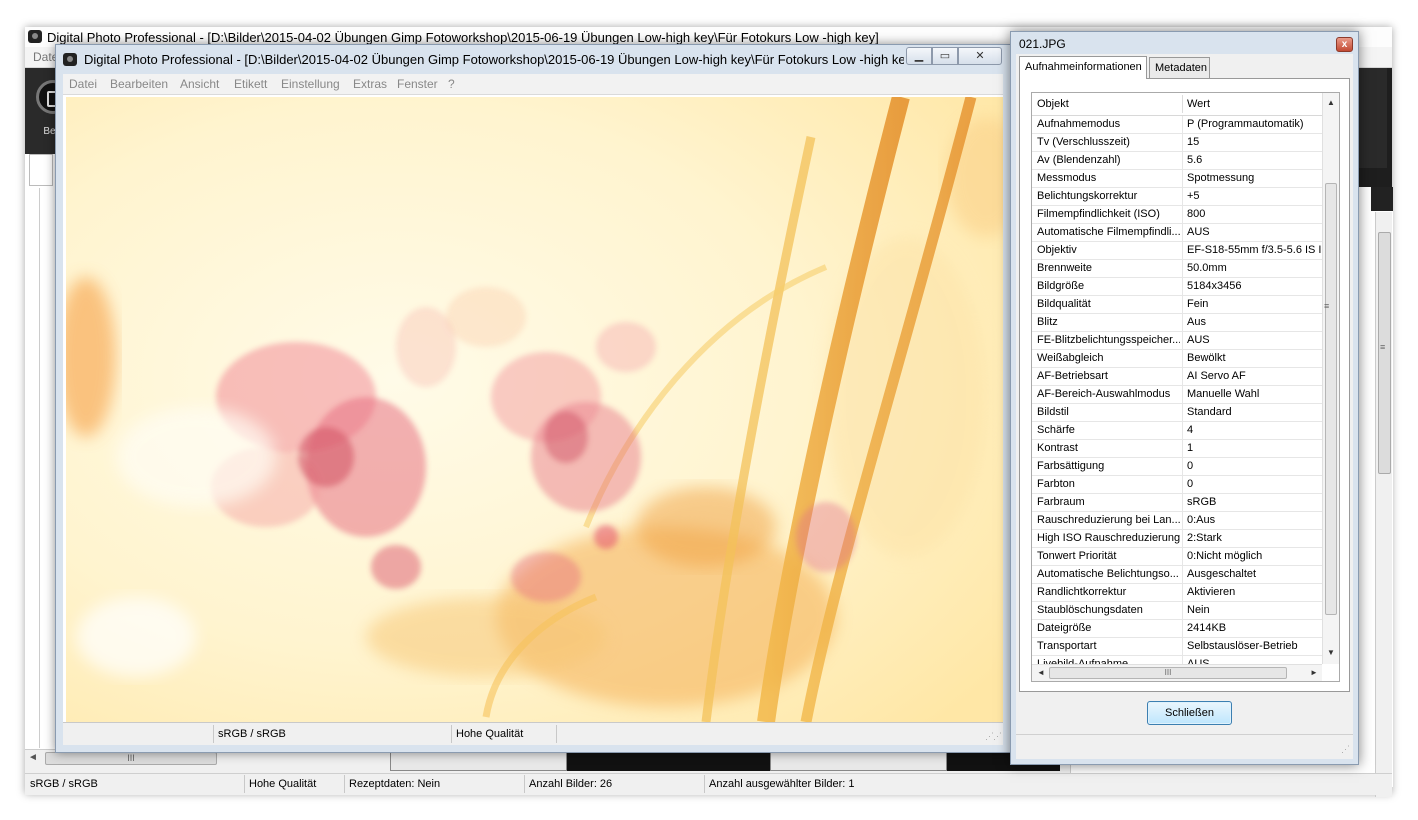  I want to click on table-row: Tv (Verschlusszeit) 15, so click(1177, 143).